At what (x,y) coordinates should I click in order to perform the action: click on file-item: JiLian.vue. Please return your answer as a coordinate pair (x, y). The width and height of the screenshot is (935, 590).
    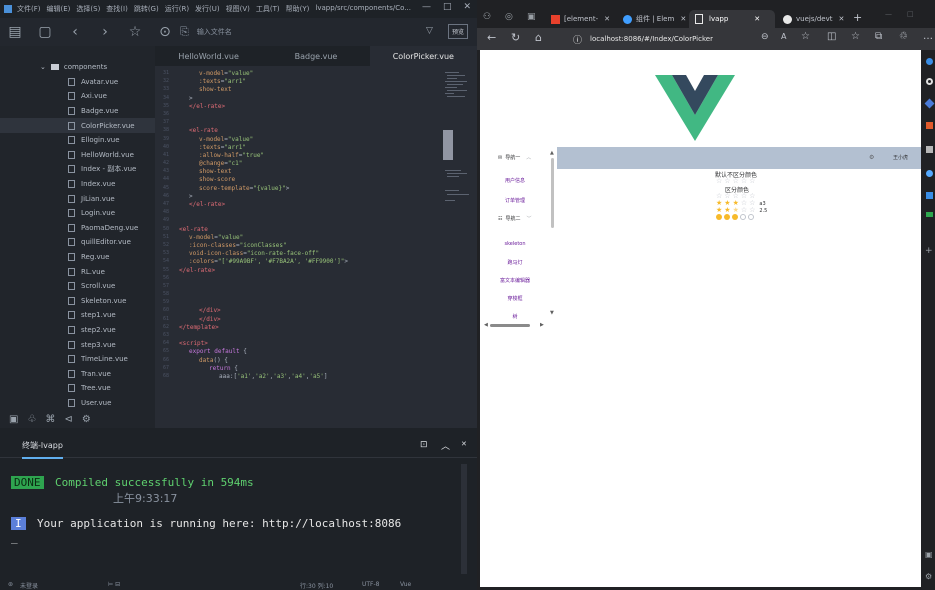
    Looking at the image, I should click on (77, 198).